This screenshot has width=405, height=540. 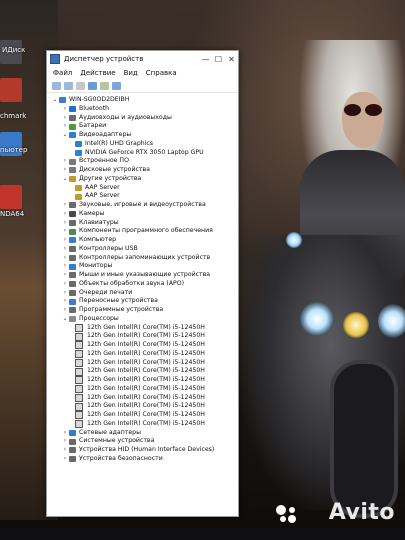 I want to click on tree-category: › Звуковые, игровые и видеоустройства, so click(x=144, y=205).